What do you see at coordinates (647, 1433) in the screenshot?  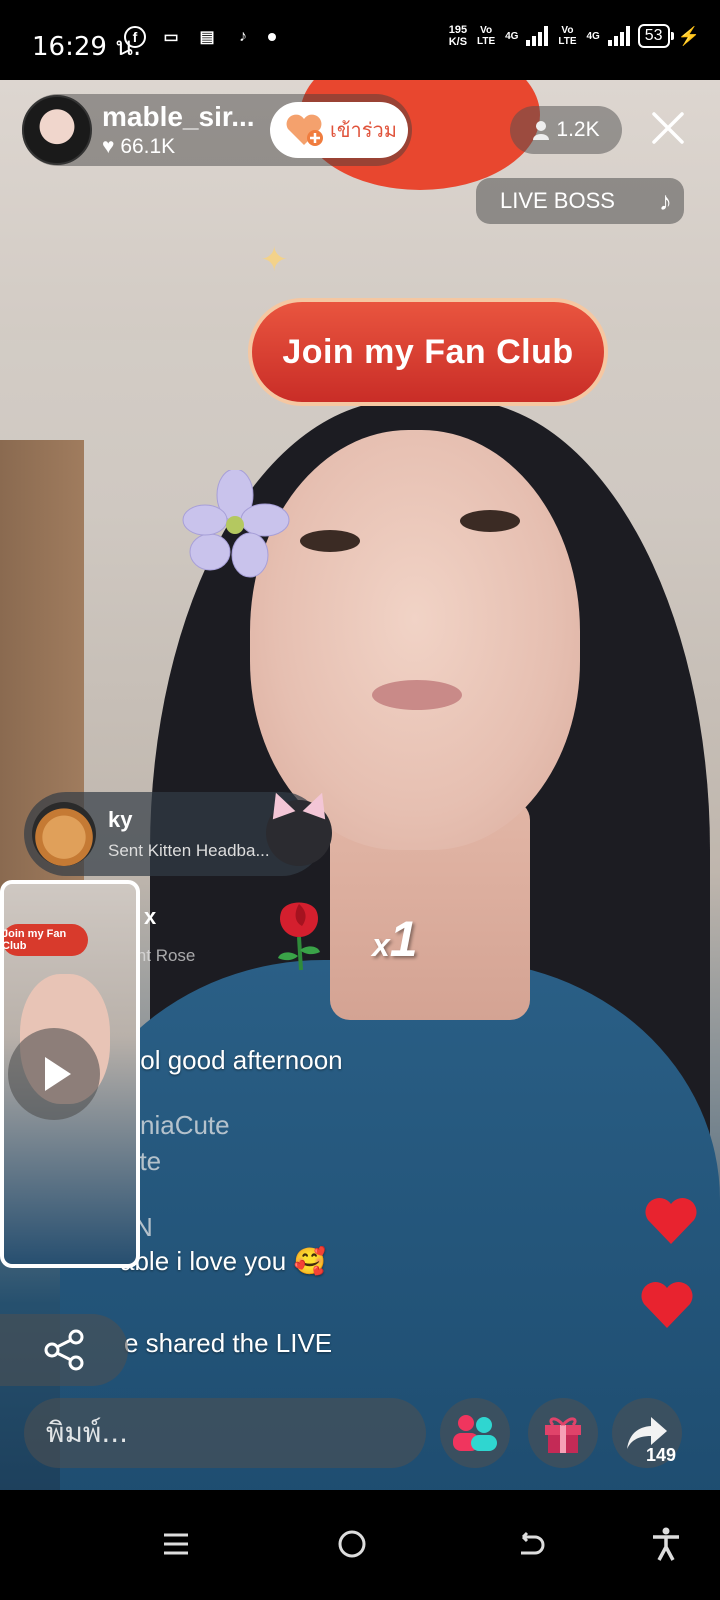 I see `forward-share-button: 149` at bounding box center [647, 1433].